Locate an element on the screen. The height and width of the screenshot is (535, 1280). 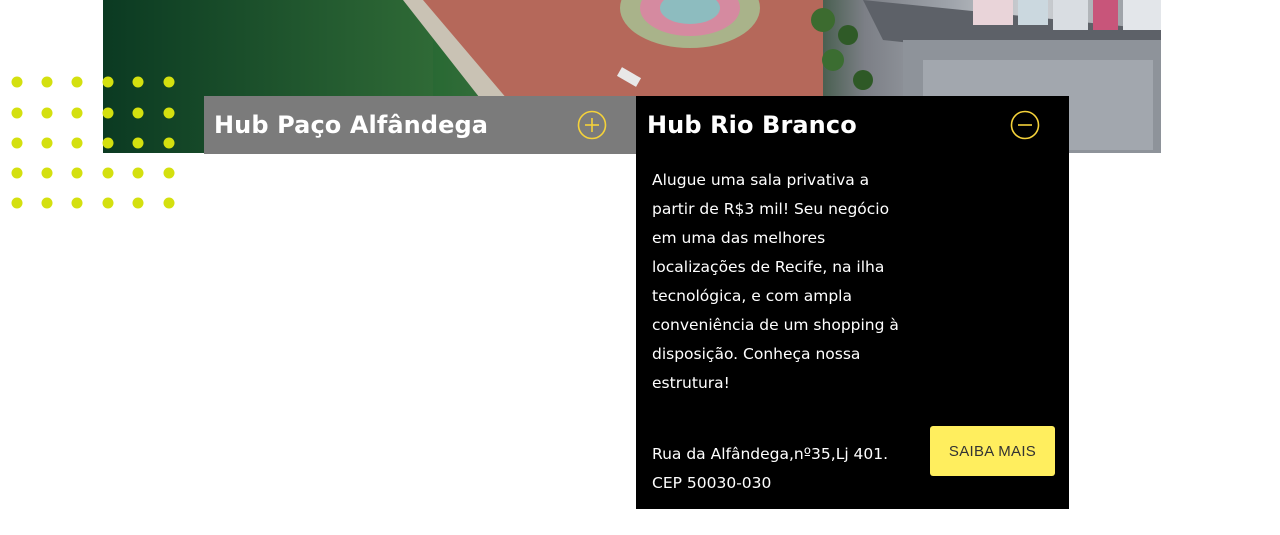
accordion-tab-hub-paco-alfandega: Hub Paço Alfândega is located at coordinates (420, 125).